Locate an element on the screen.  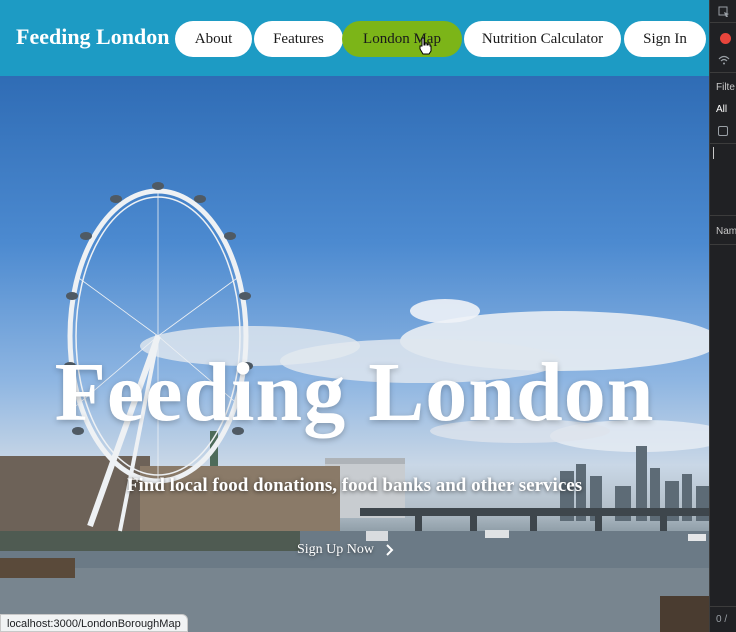
devtools-name-column: Nam is located at coordinates (726, 231).